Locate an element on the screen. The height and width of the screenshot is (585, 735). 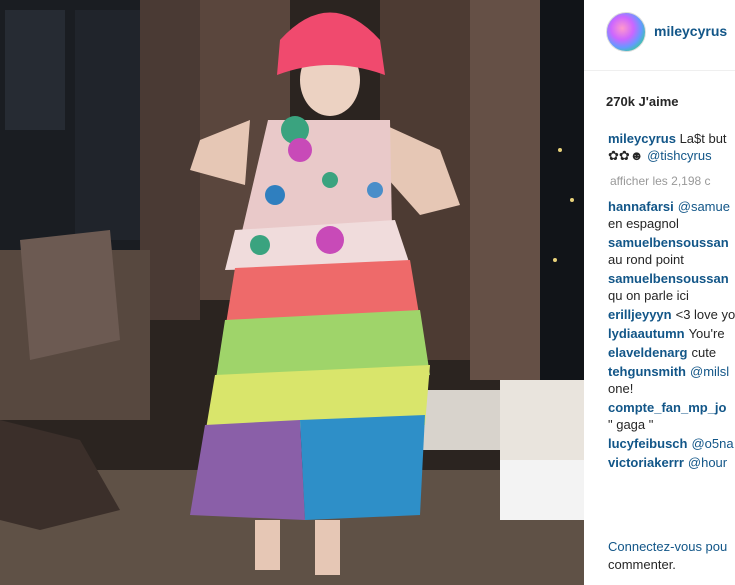
caption-username: mileycyrus is located at coordinates (642, 138).